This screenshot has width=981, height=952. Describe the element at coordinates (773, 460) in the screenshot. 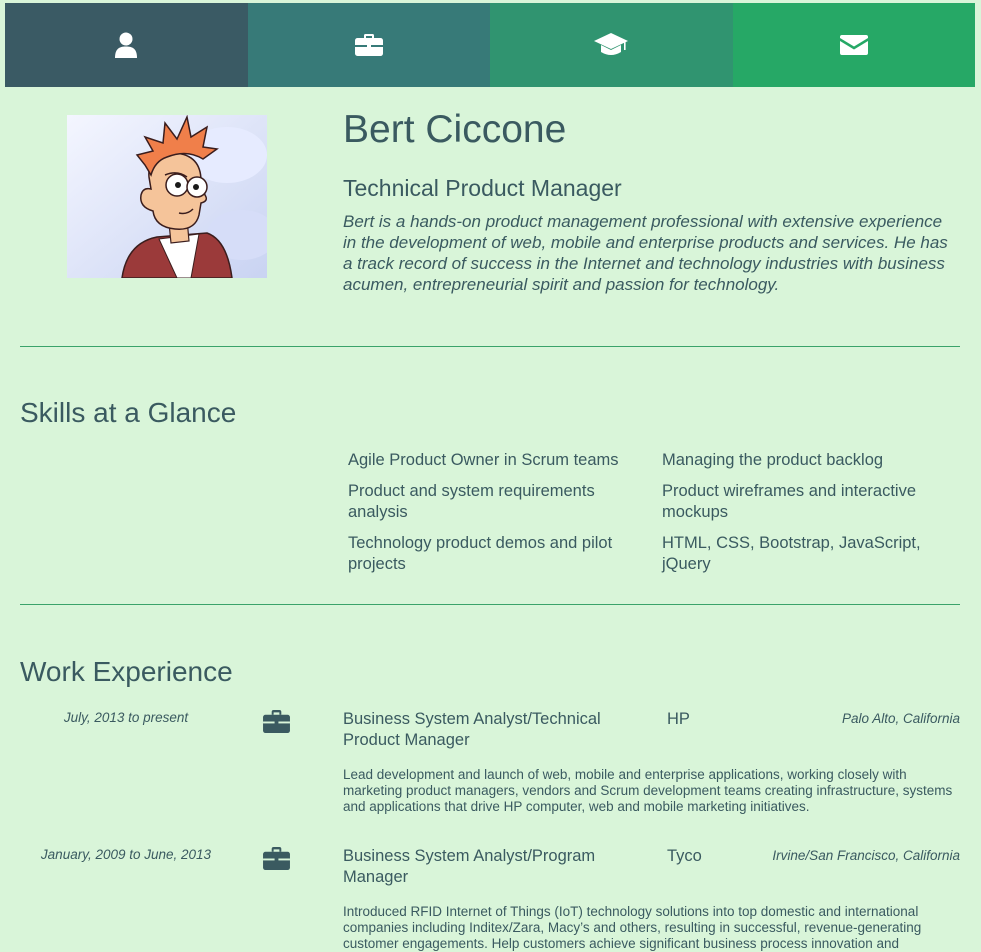

I see `skill-item: Managing the product backlog` at that location.